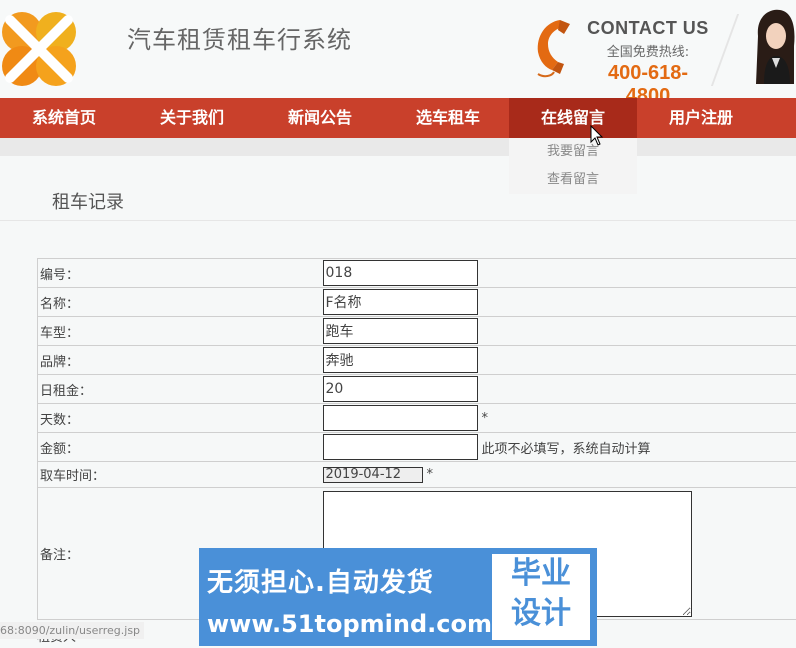  What do you see at coordinates (192, 118) in the screenshot?
I see `nav-item-about: 关于我们` at bounding box center [192, 118].